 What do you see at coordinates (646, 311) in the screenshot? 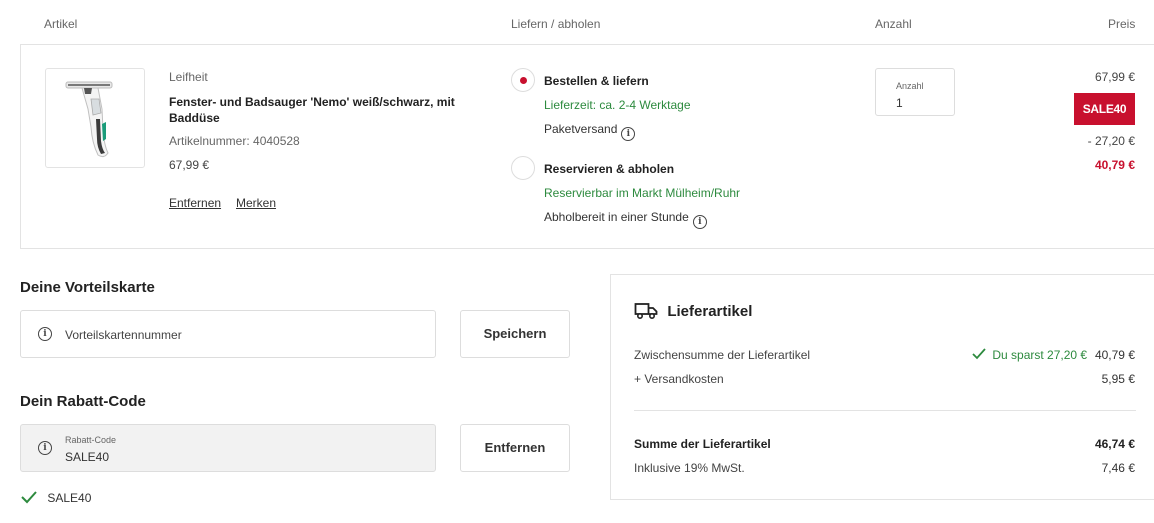
I see `truck-icon` at bounding box center [646, 311].